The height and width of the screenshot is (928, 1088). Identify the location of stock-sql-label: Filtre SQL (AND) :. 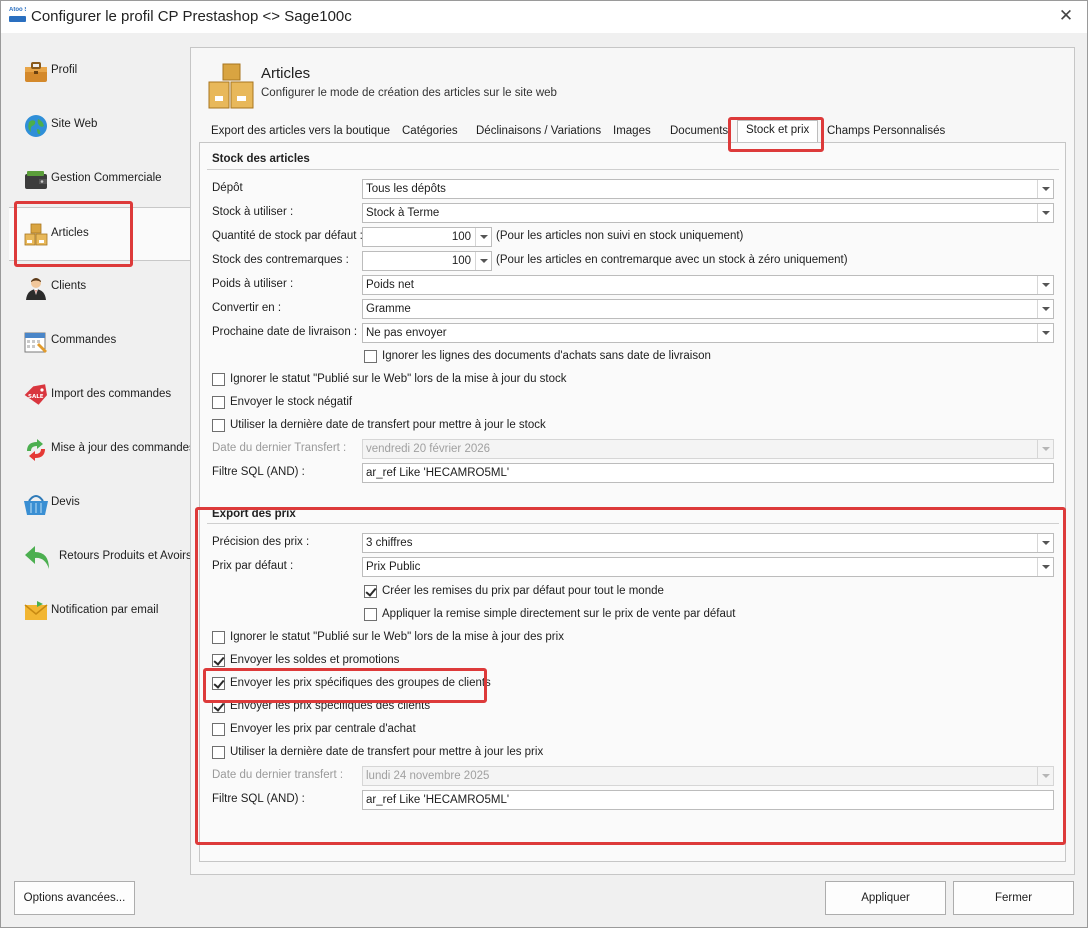
(258, 472).